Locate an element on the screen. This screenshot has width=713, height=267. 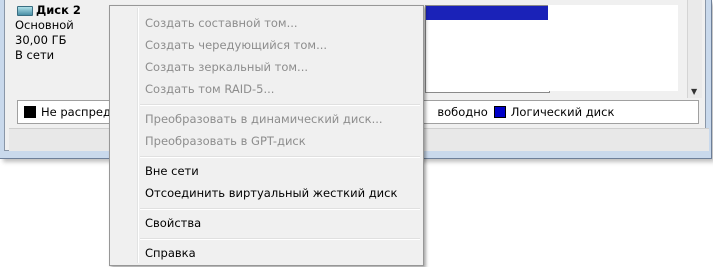
menu-item-convert-to-gpt: Преобразовать в GPT-диск is located at coordinates (225, 141).